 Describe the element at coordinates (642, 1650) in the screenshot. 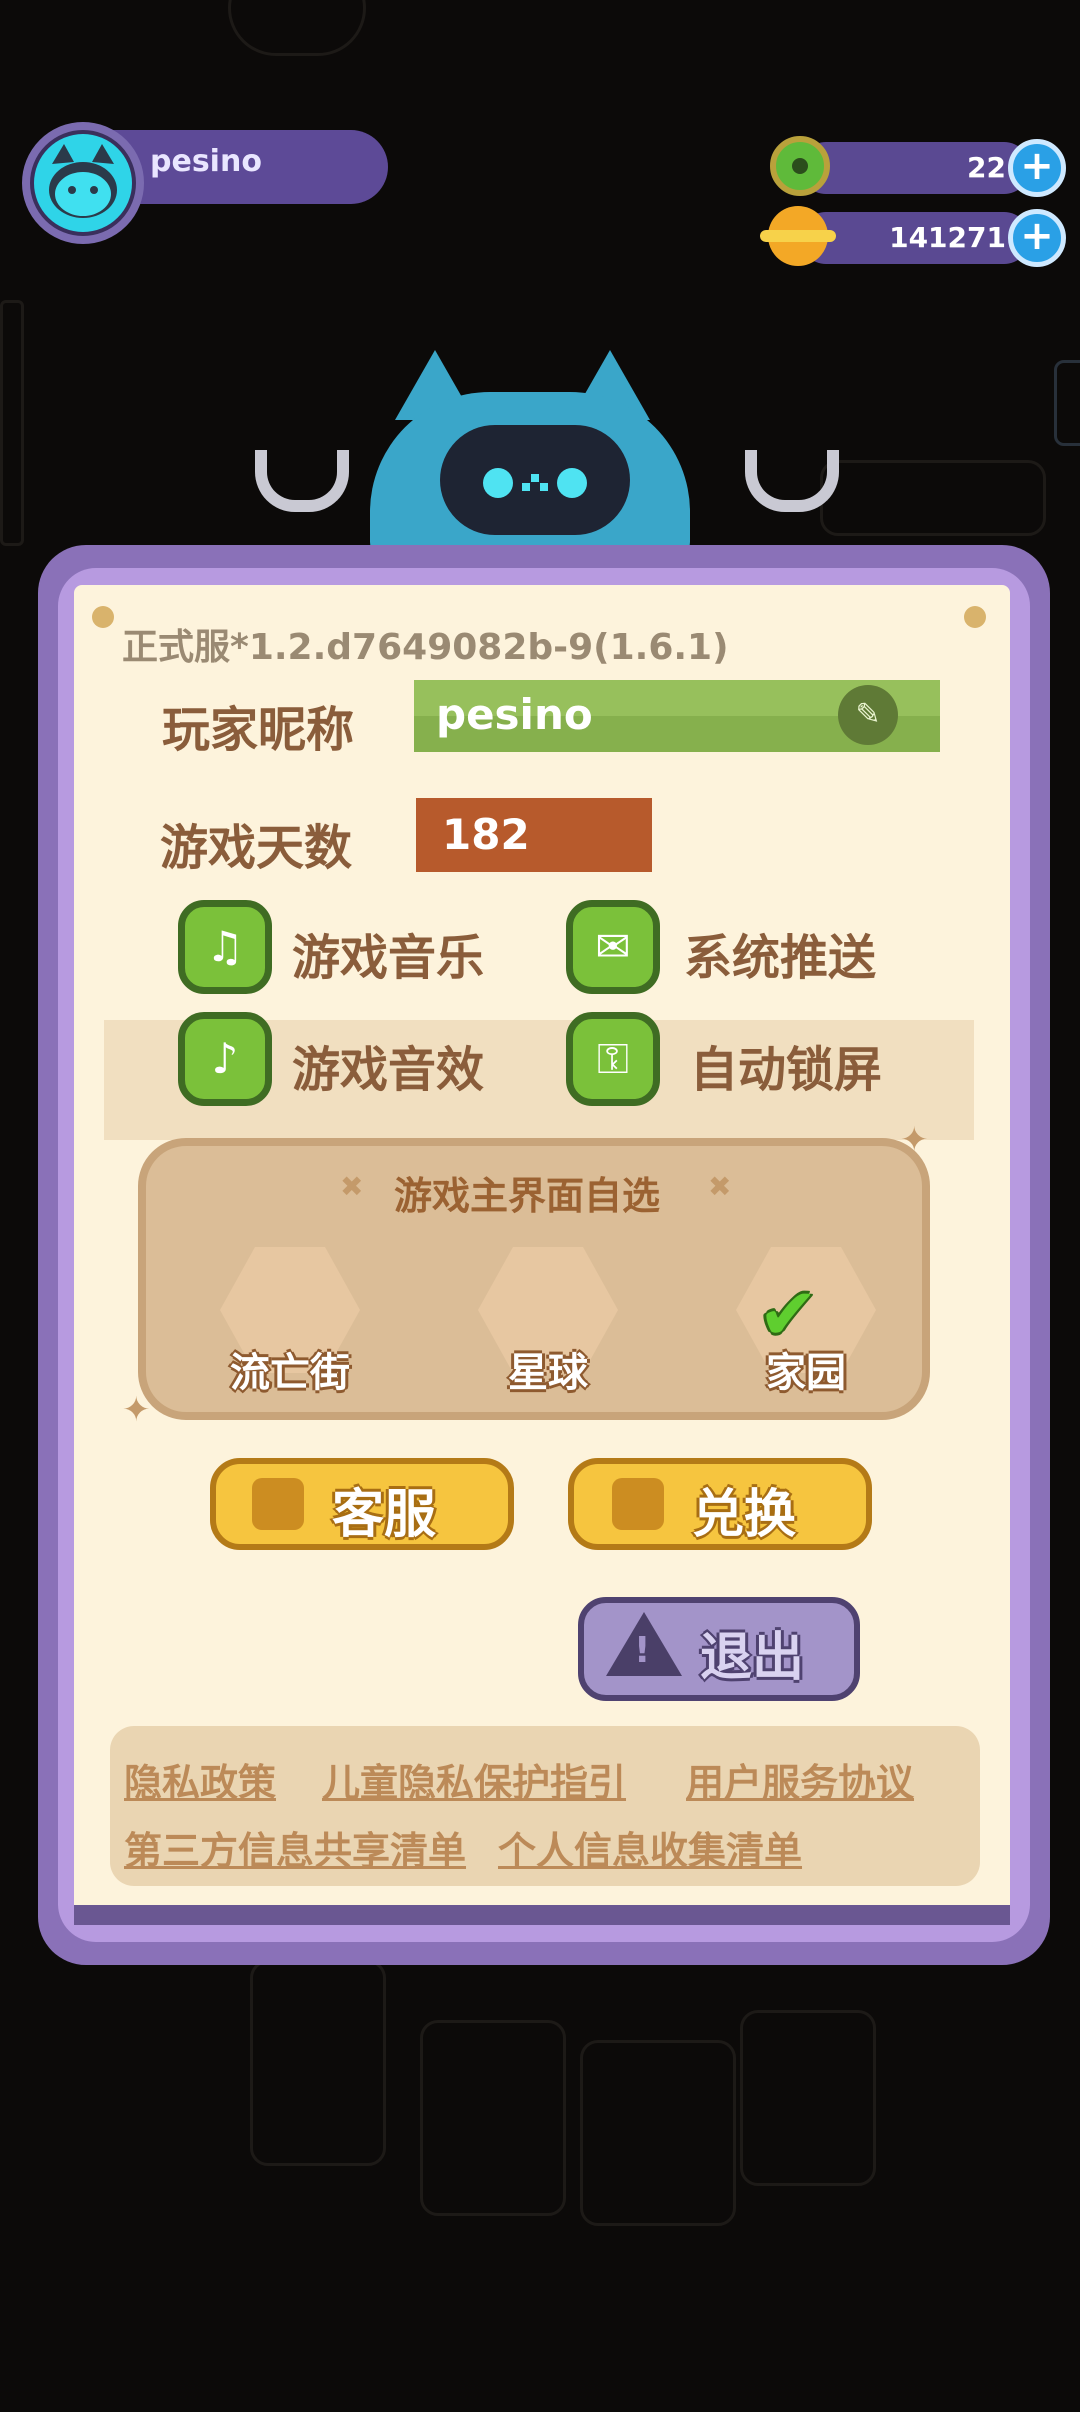

I see `warning-mark: !` at that location.